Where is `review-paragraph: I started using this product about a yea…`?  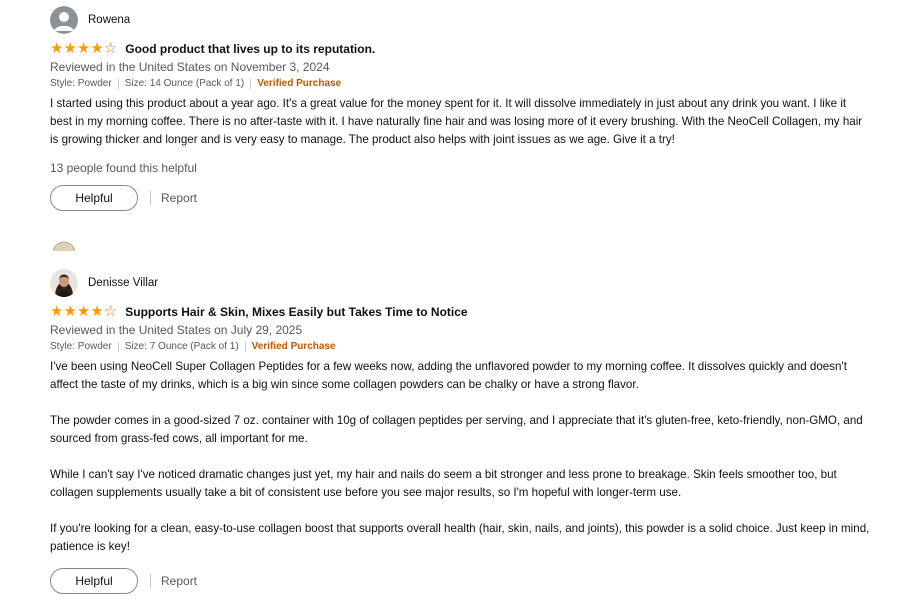
review-paragraph: I started using this product about a yea… is located at coordinates (456, 121).